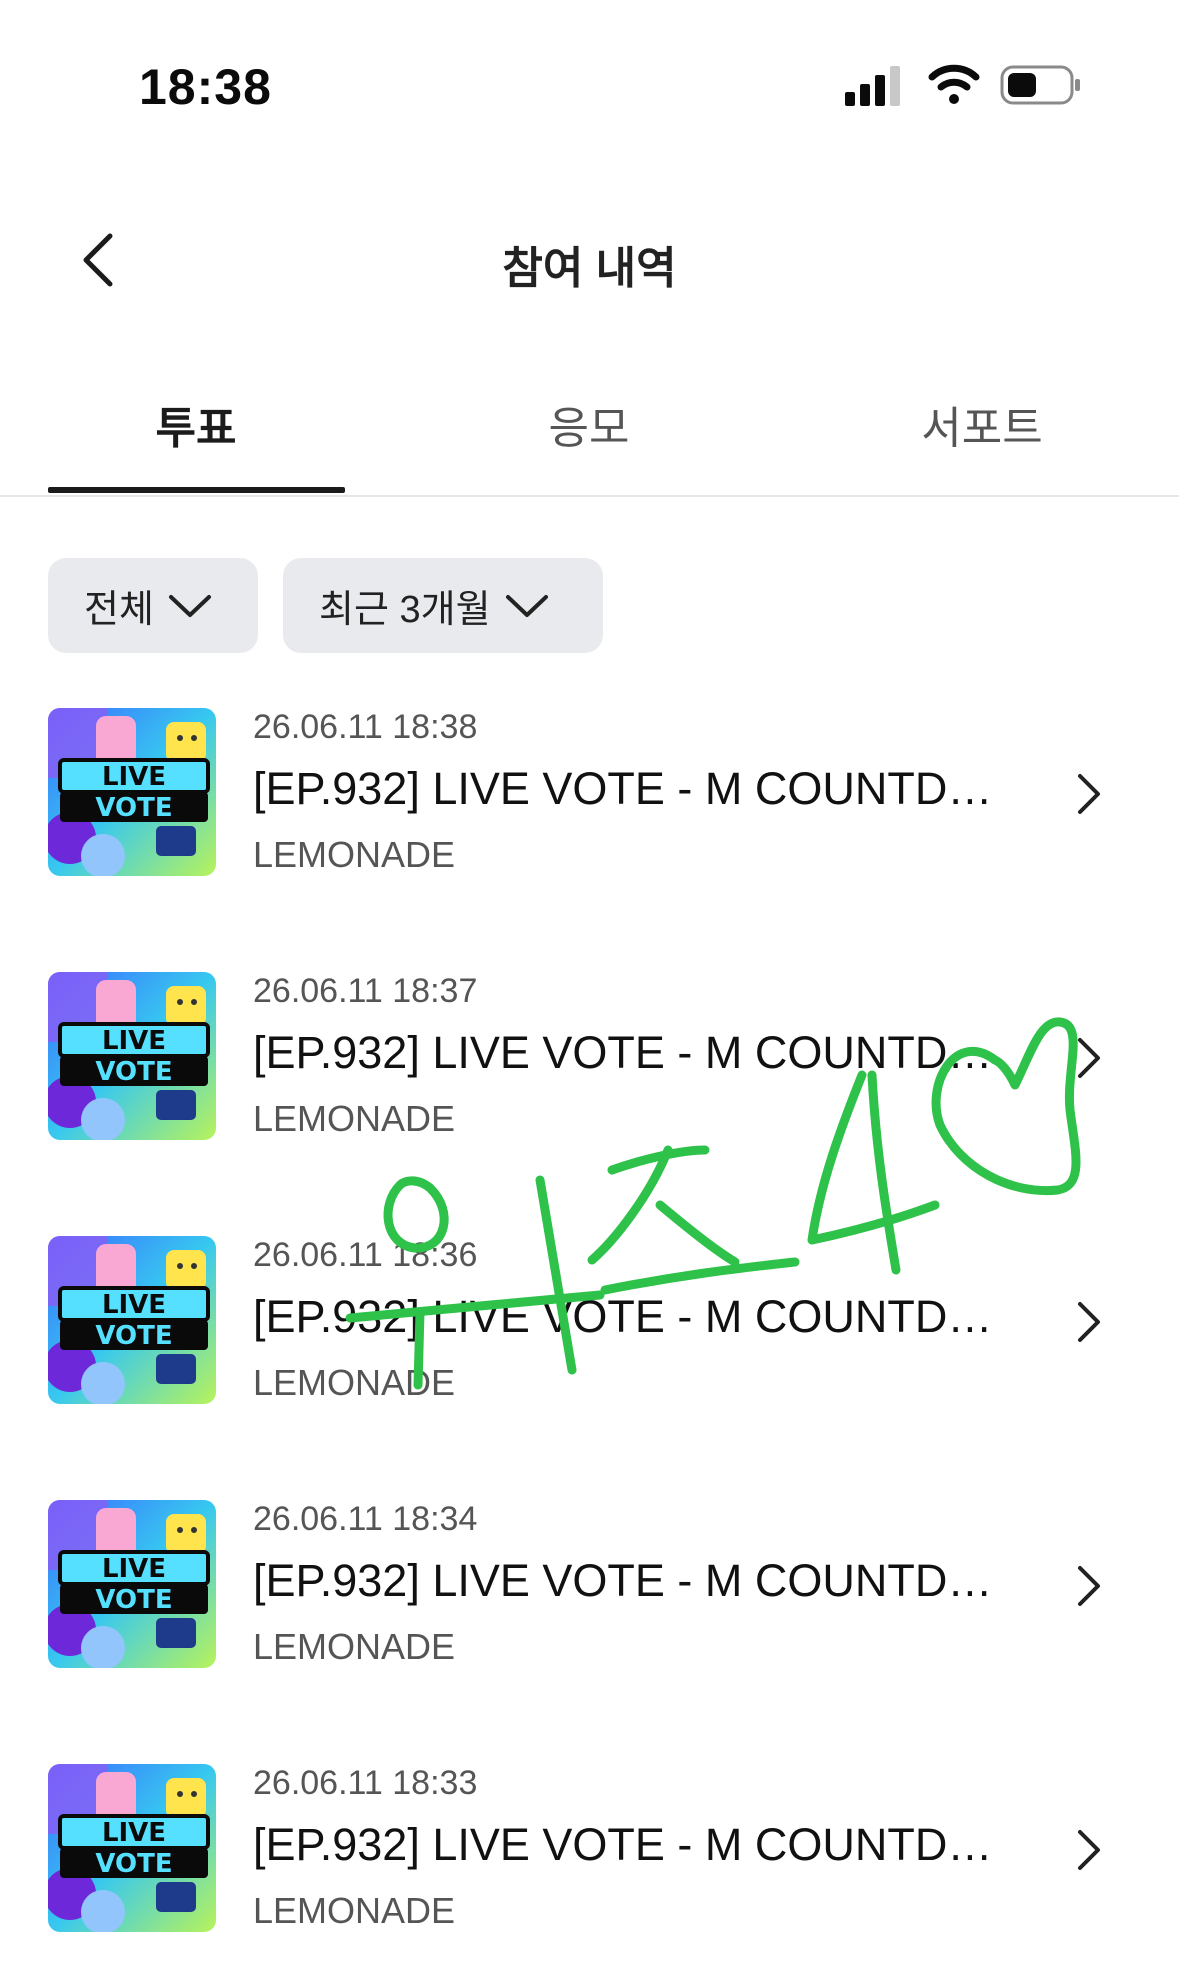  Describe the element at coordinates (205, 87) in the screenshot. I see `status-time: 18:38` at that location.